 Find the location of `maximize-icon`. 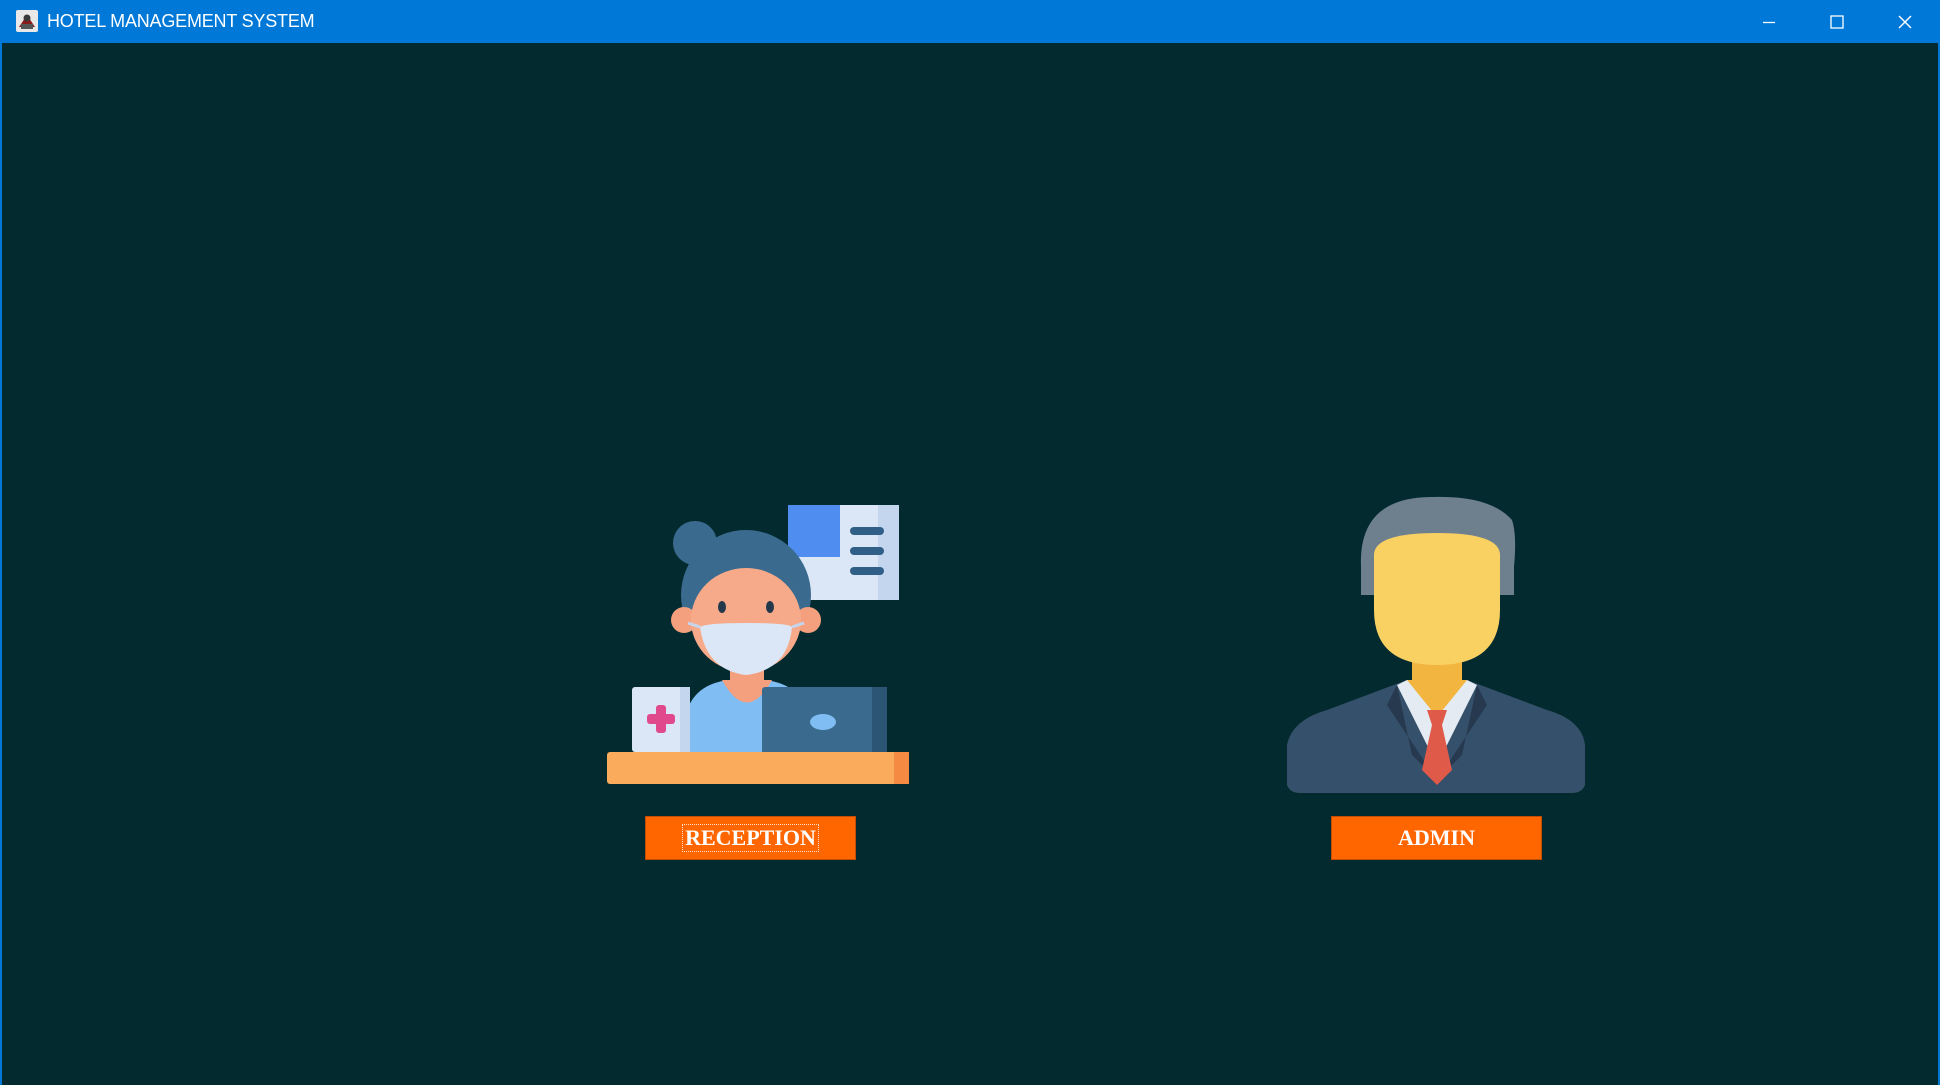

maximize-icon is located at coordinates (1837, 22).